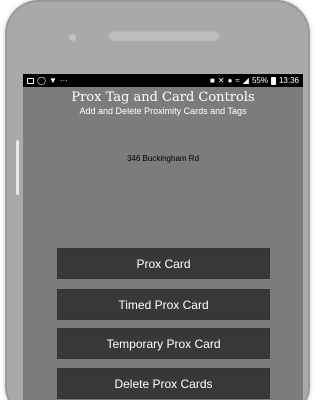  I want to click on signal-icon: ◢, so click(245, 80).